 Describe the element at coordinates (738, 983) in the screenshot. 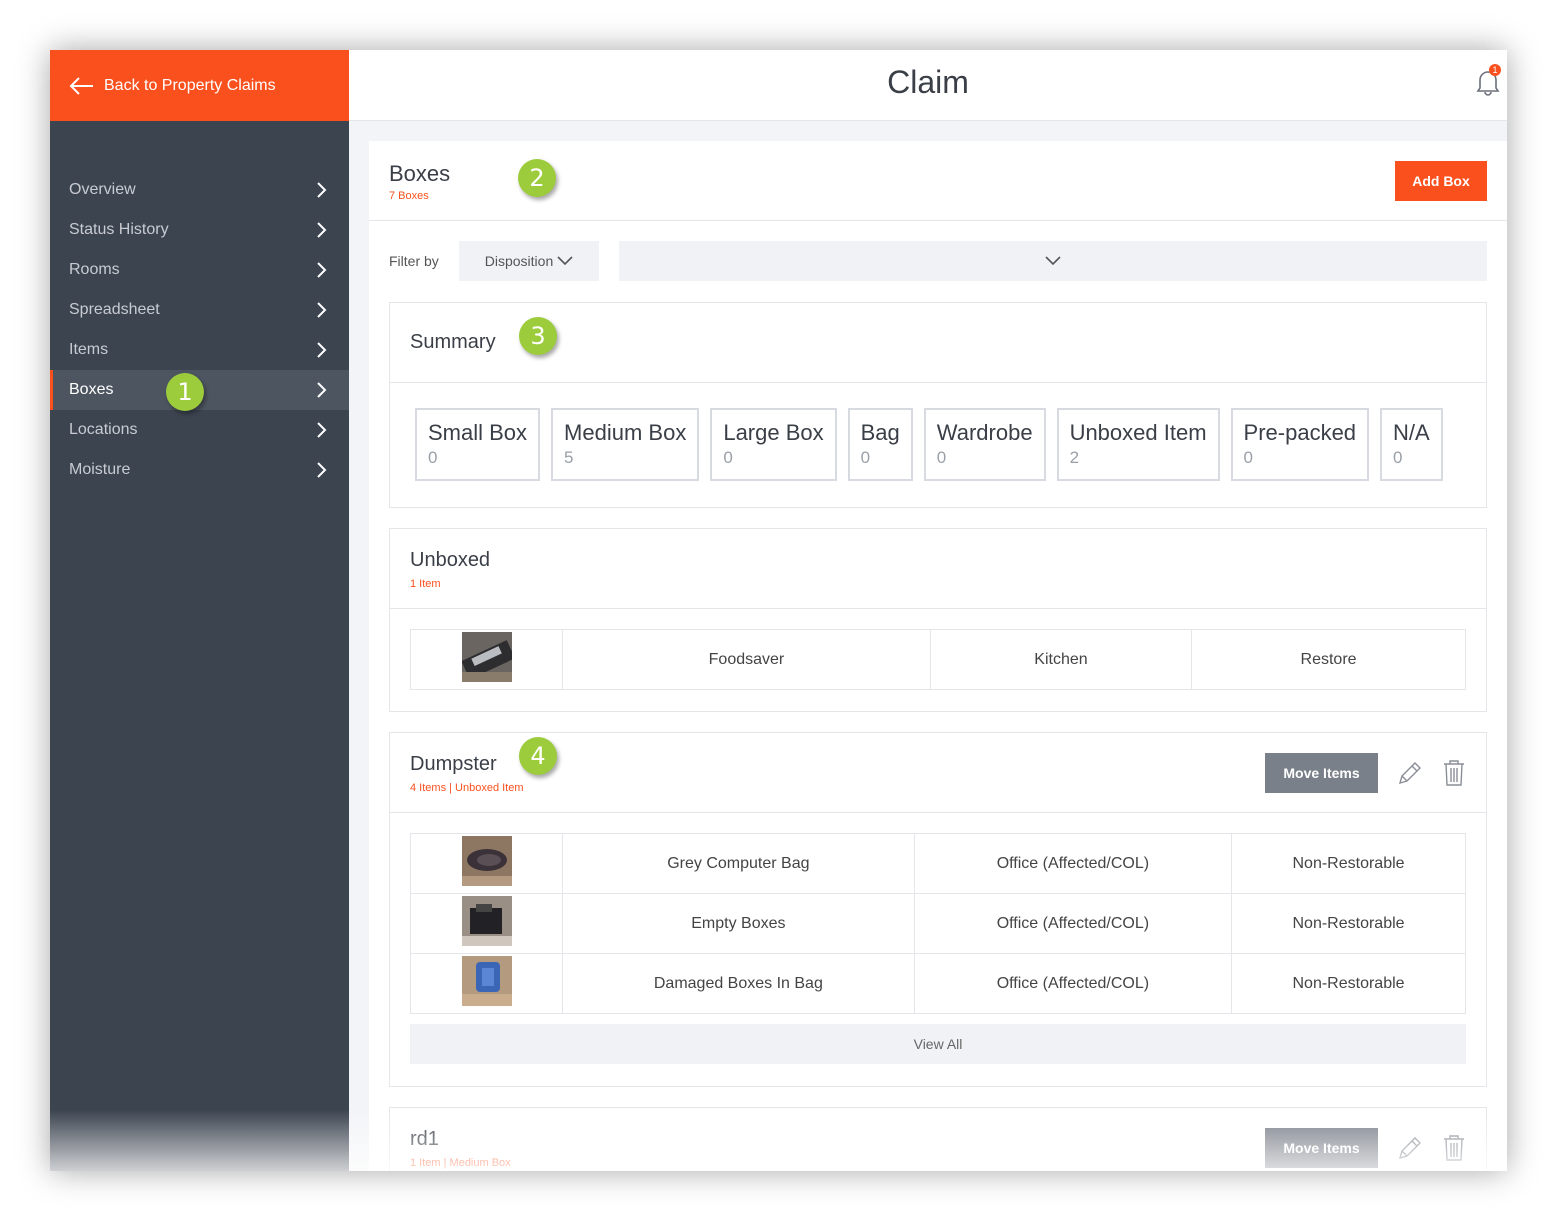

I see `item-name: Damaged Boxes In Bag` at that location.